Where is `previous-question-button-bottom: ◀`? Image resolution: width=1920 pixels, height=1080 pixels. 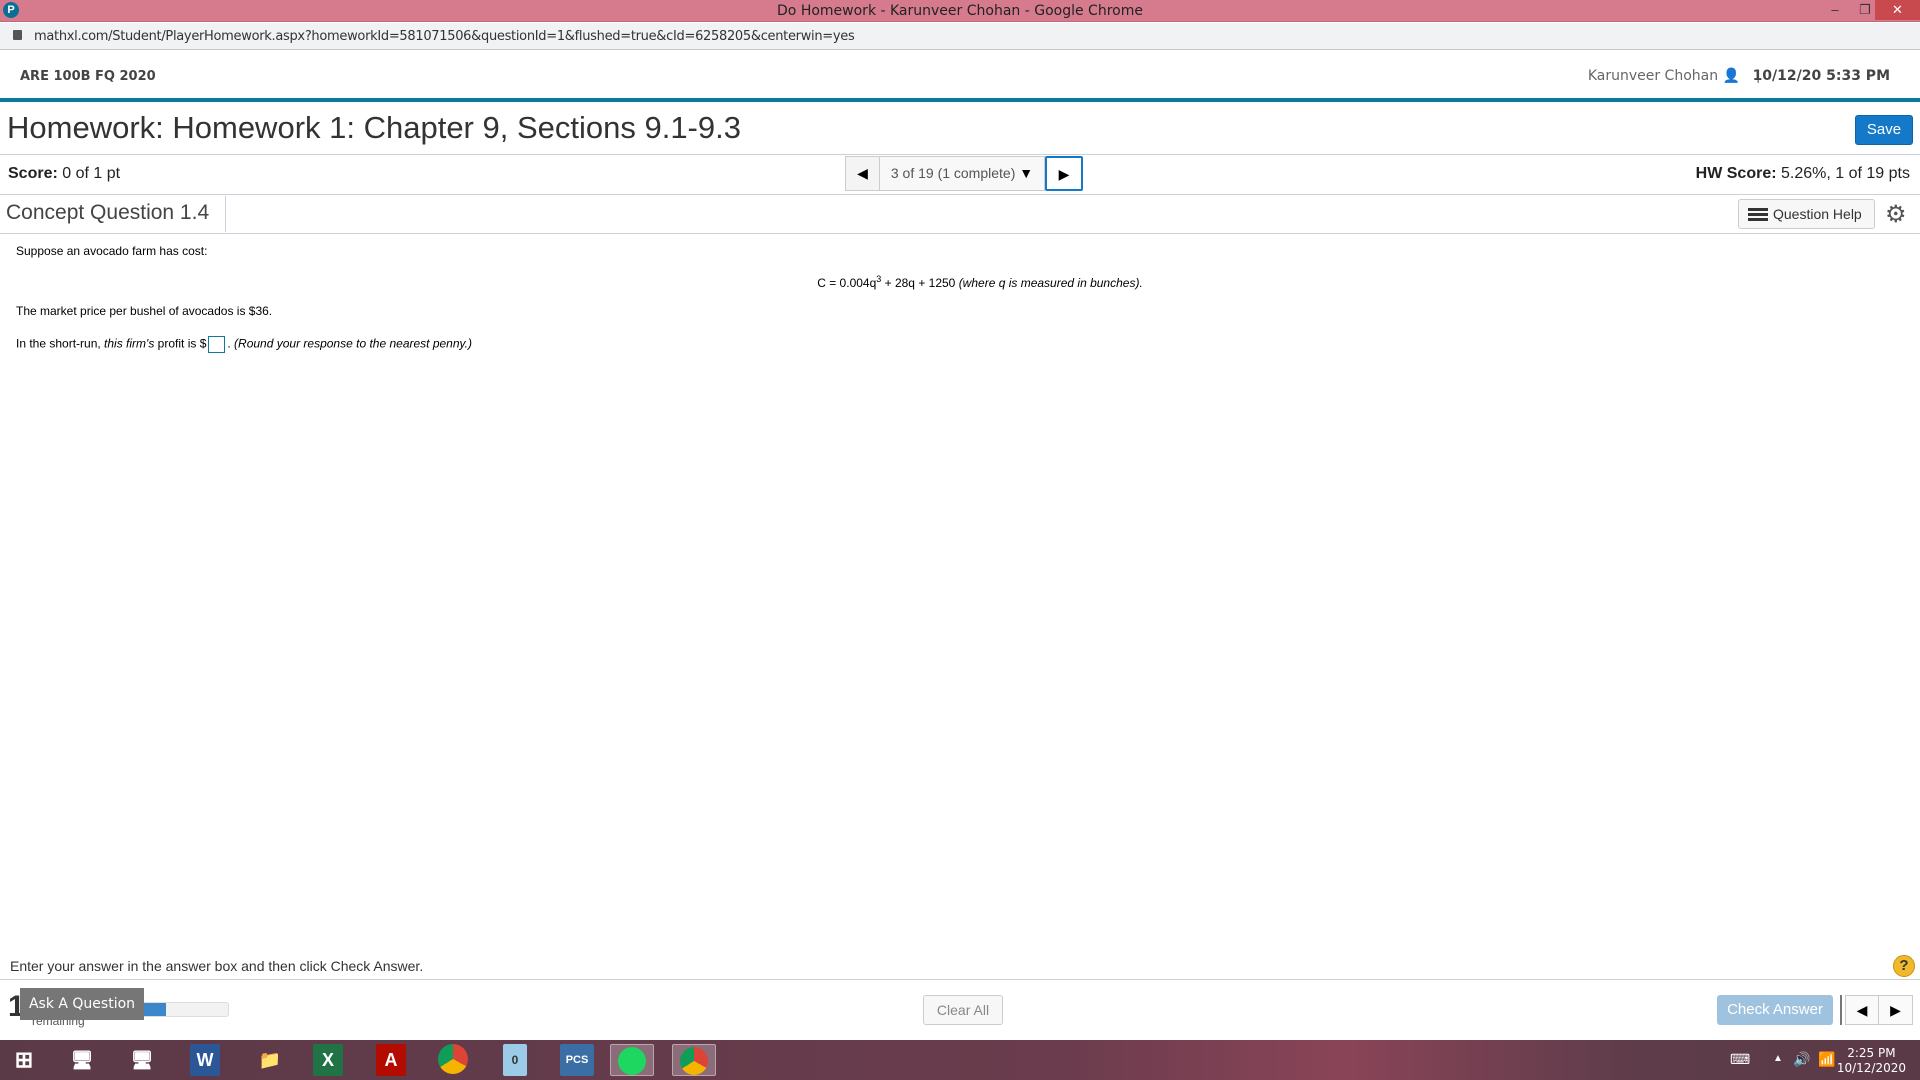
previous-question-button-bottom: ◀ is located at coordinates (1862, 1010).